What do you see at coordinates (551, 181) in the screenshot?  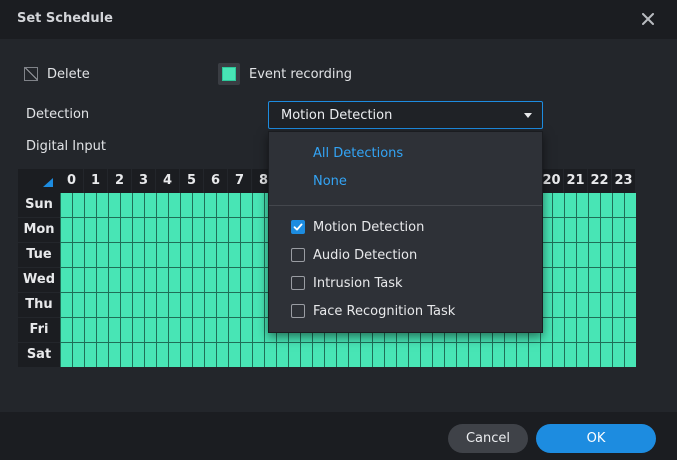 I see `hour-header-20: 20` at bounding box center [551, 181].